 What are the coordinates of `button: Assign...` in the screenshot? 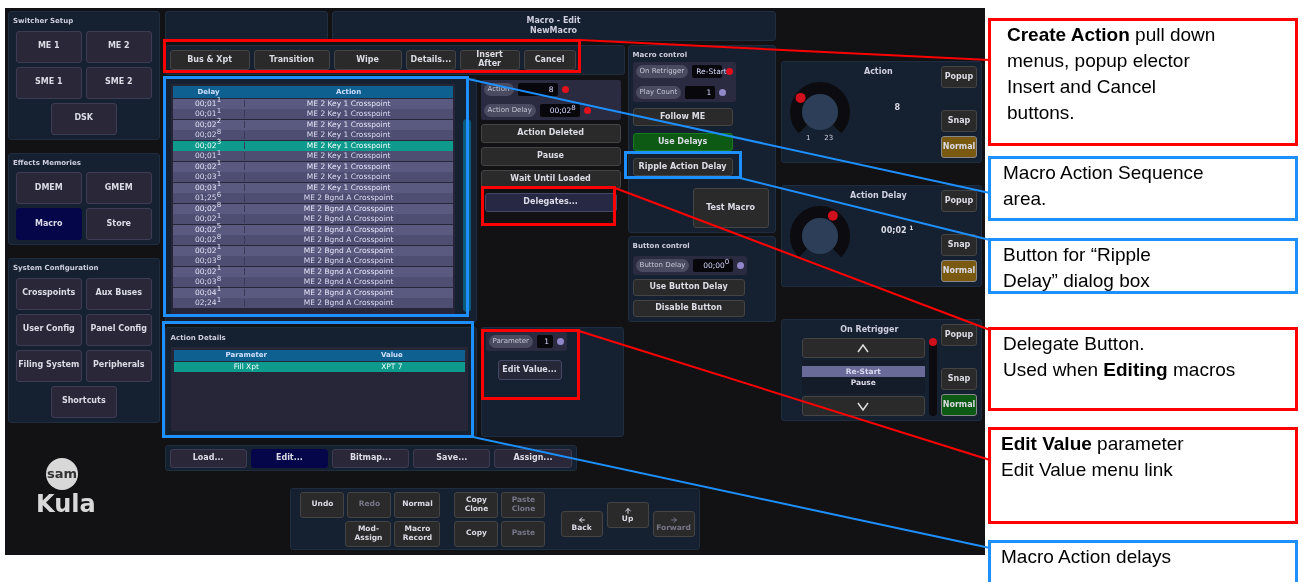 It's located at (533, 458).